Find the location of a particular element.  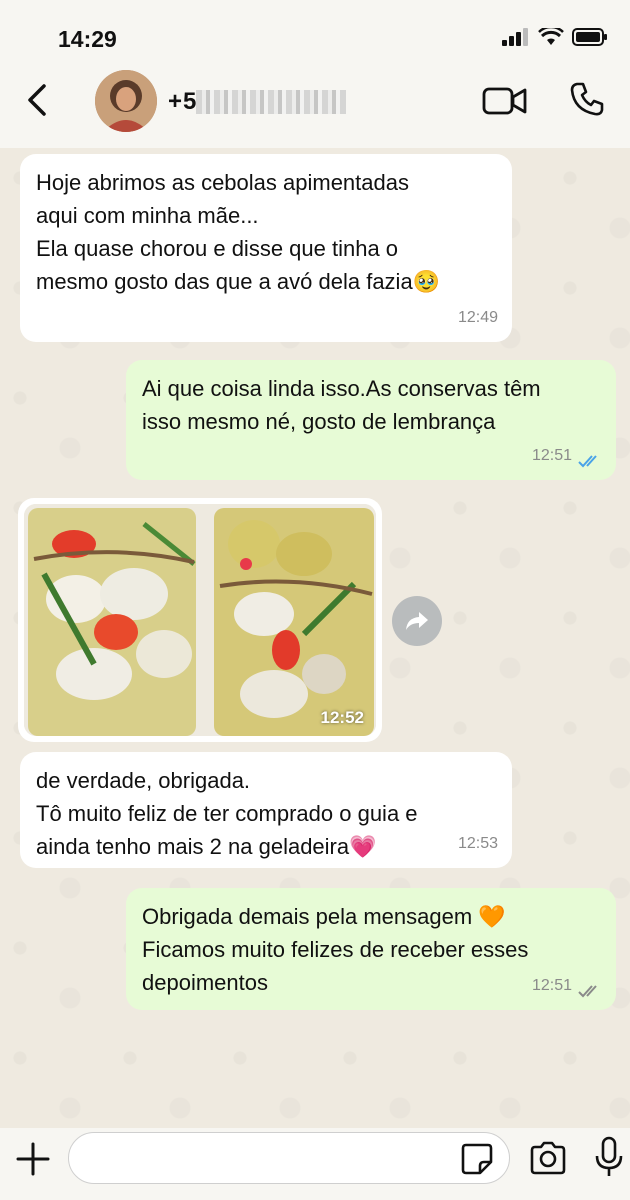

microphone-button is located at coordinates (609, 1157).